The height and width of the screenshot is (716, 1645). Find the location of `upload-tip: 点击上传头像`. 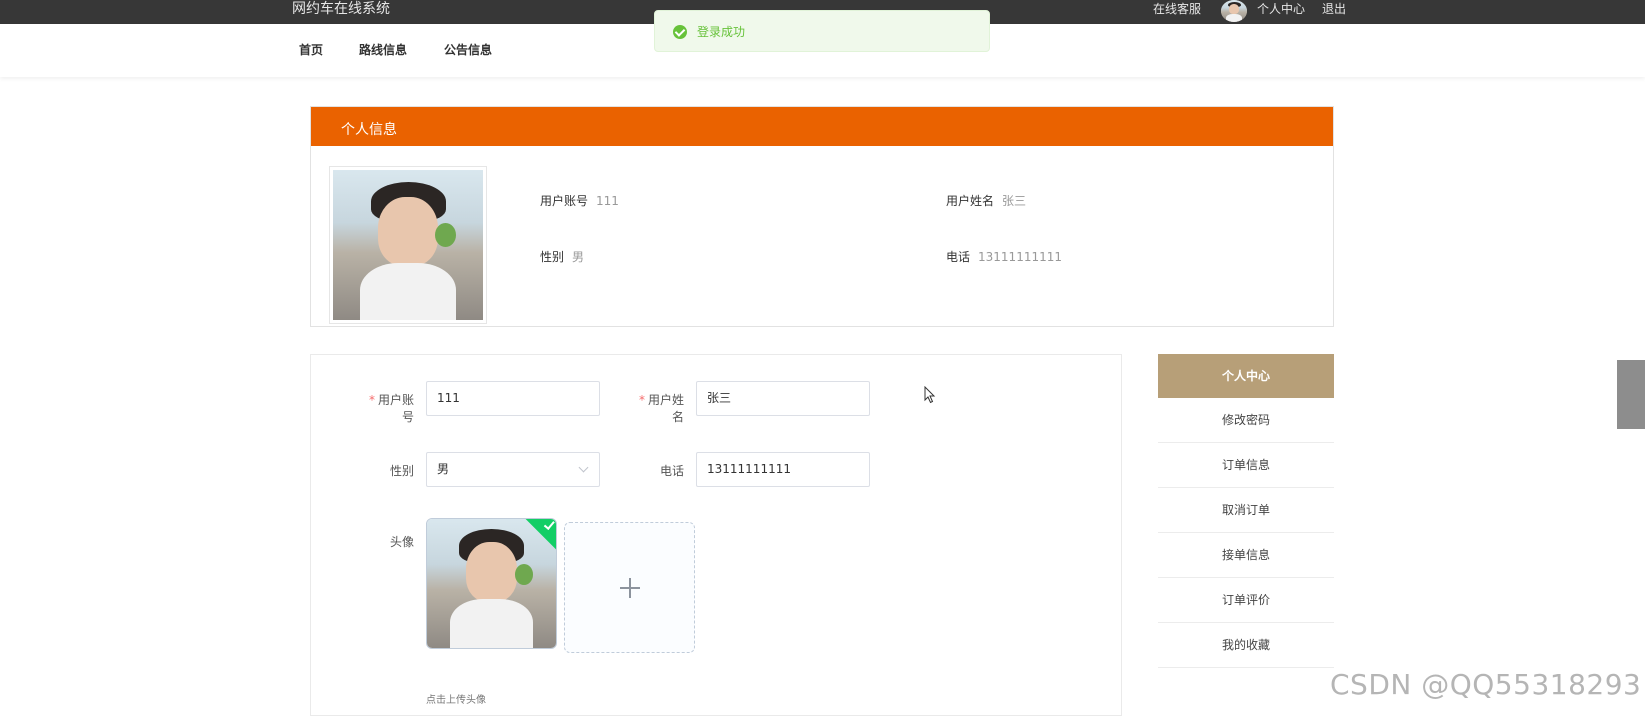

upload-tip: 点击上传头像 is located at coordinates (456, 700).